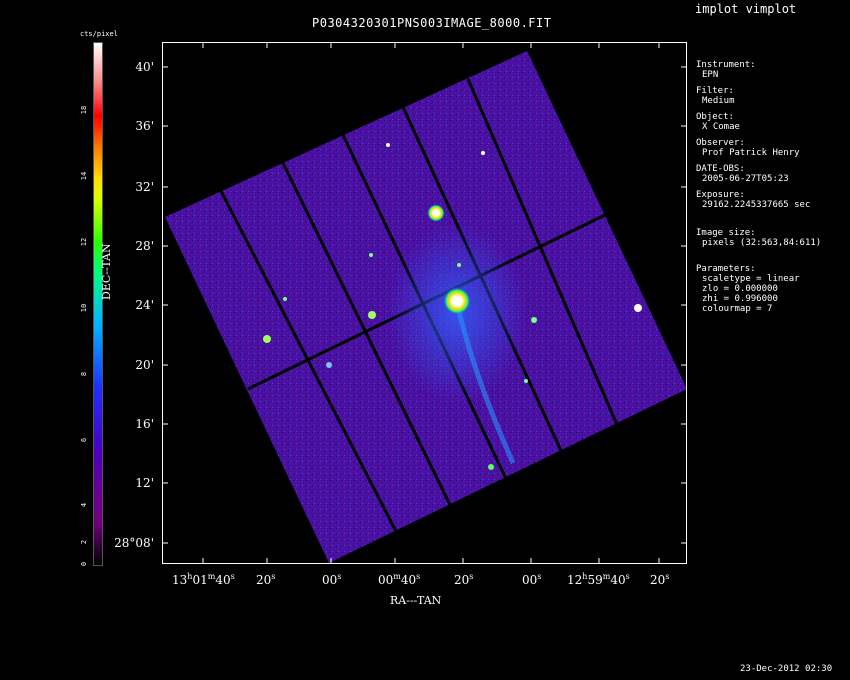 The height and width of the screenshot is (680, 850). Describe the element at coordinates (740, 299) in the screenshot. I see `param-zhi: zhi = 0.996000` at that location.